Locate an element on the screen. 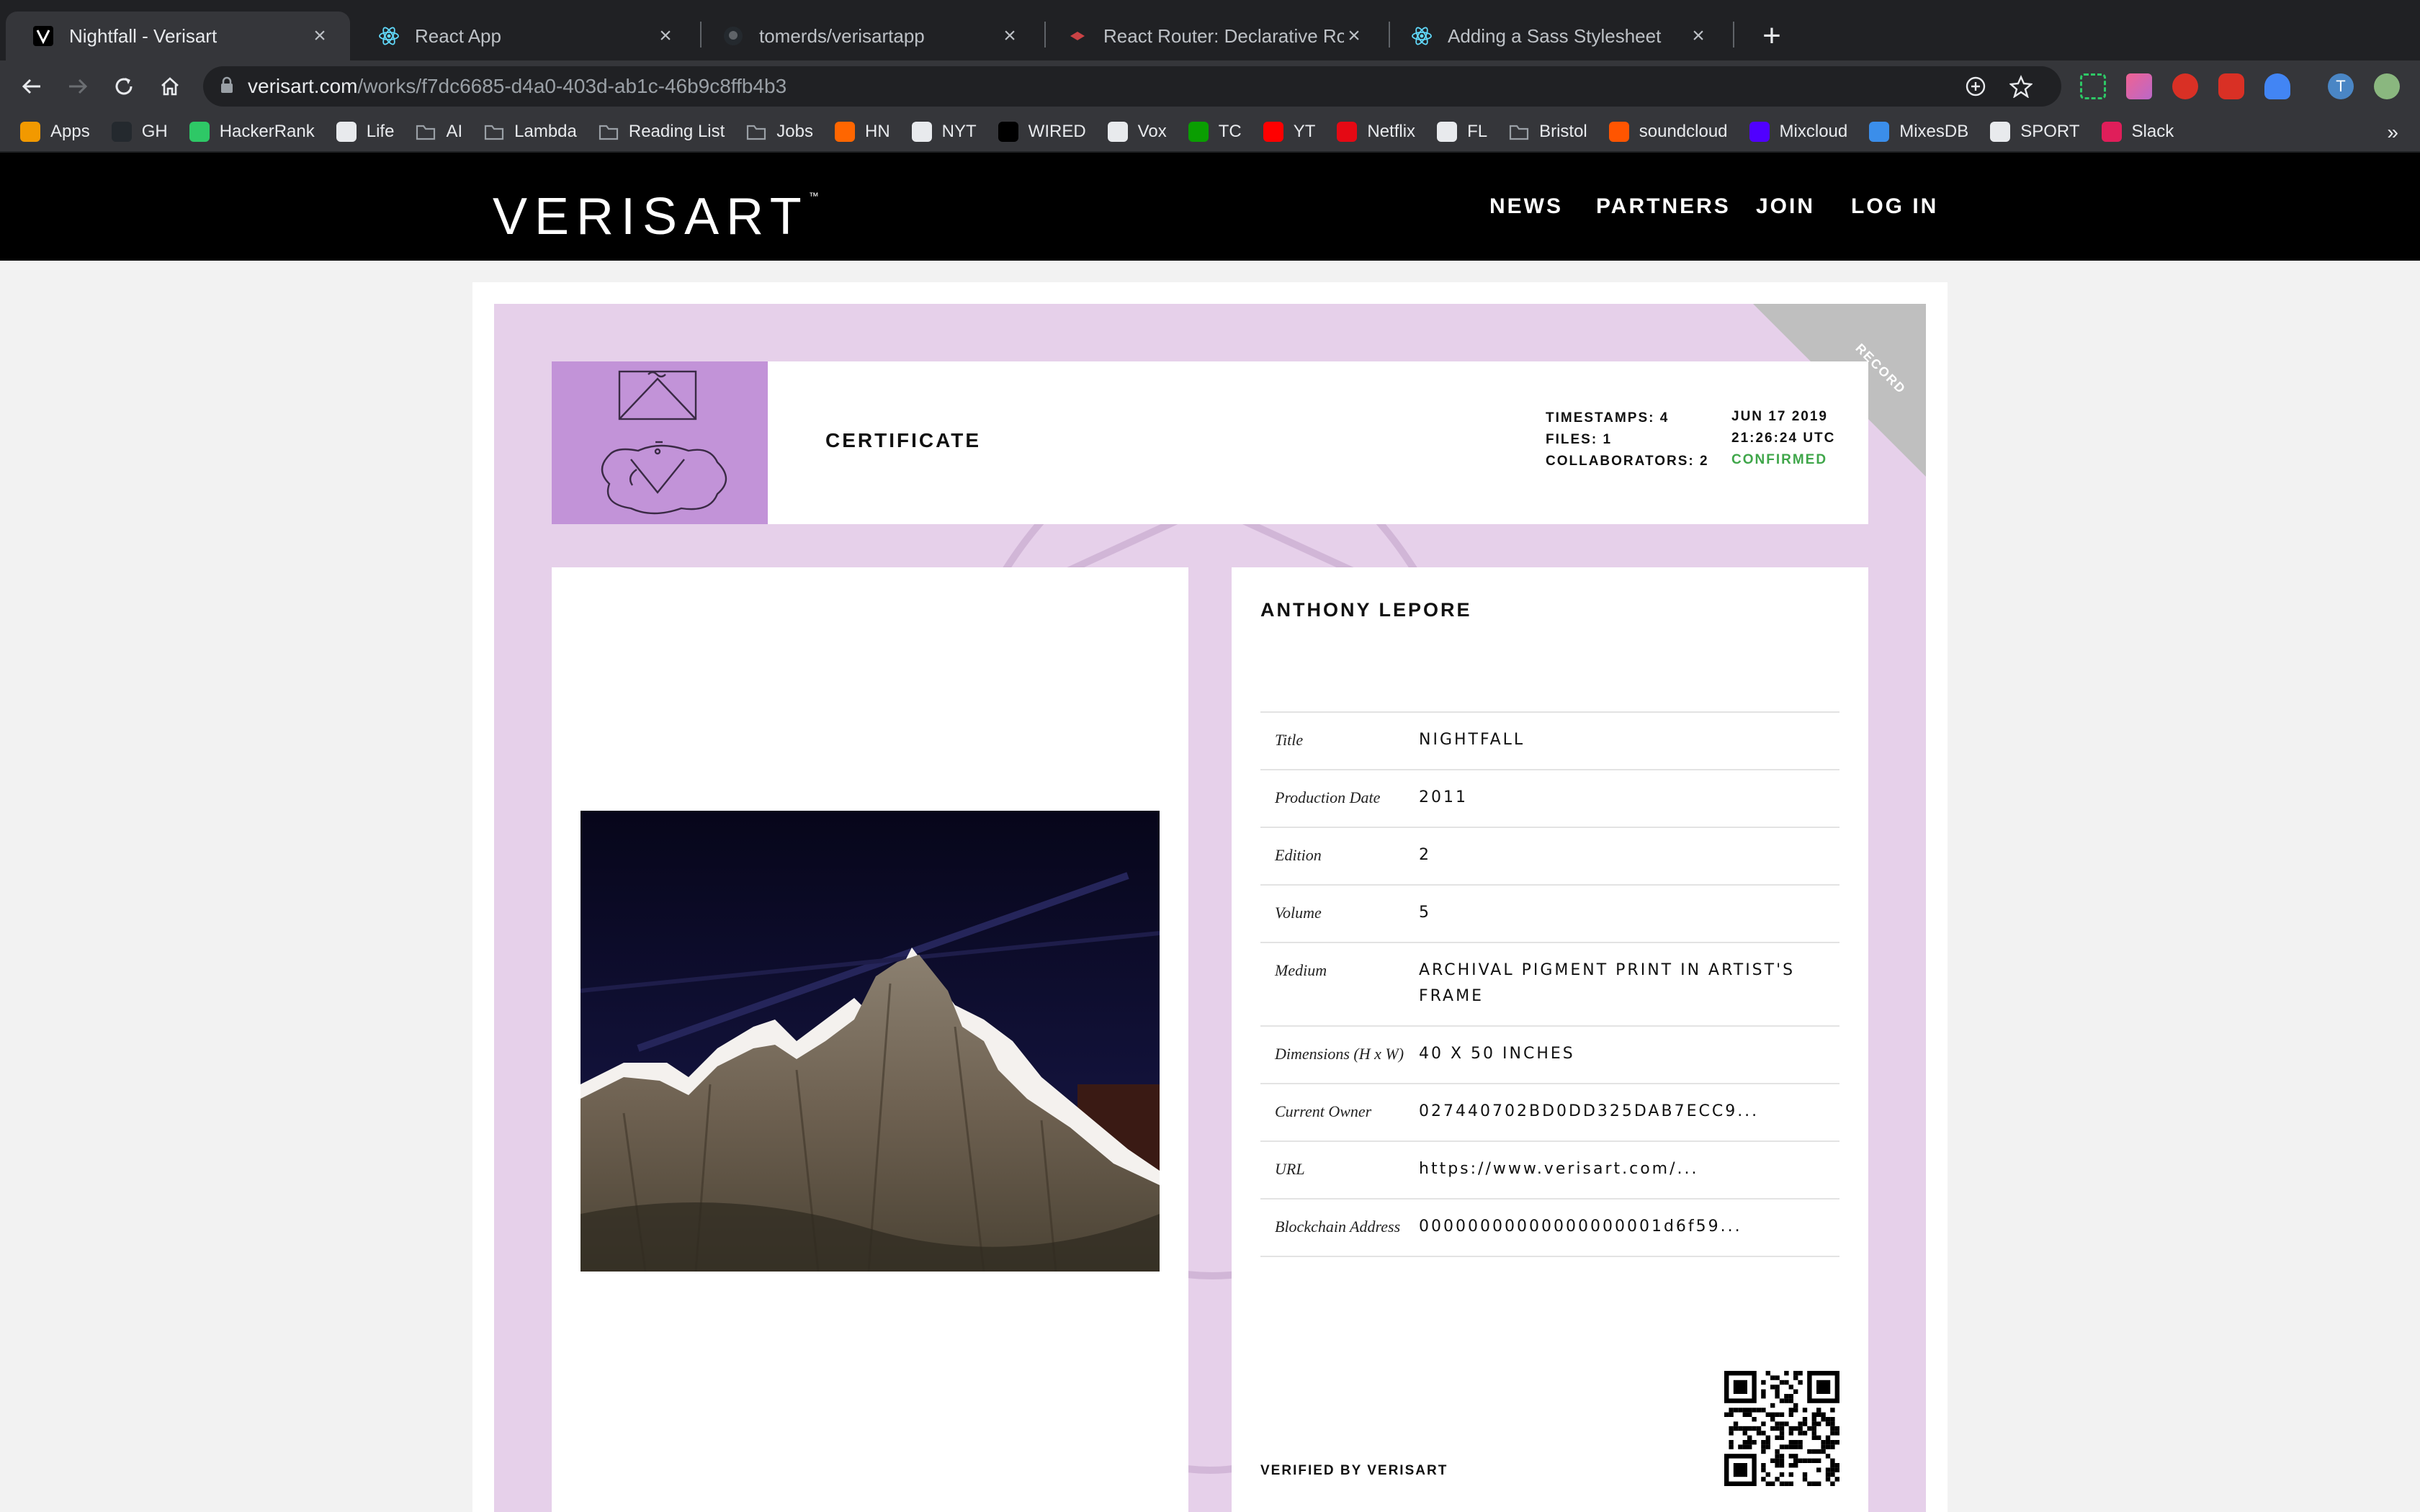 Image resolution: width=2420 pixels, height=1512 pixels. certificate-time: 21:26:24 UTC is located at coordinates (1783, 438).